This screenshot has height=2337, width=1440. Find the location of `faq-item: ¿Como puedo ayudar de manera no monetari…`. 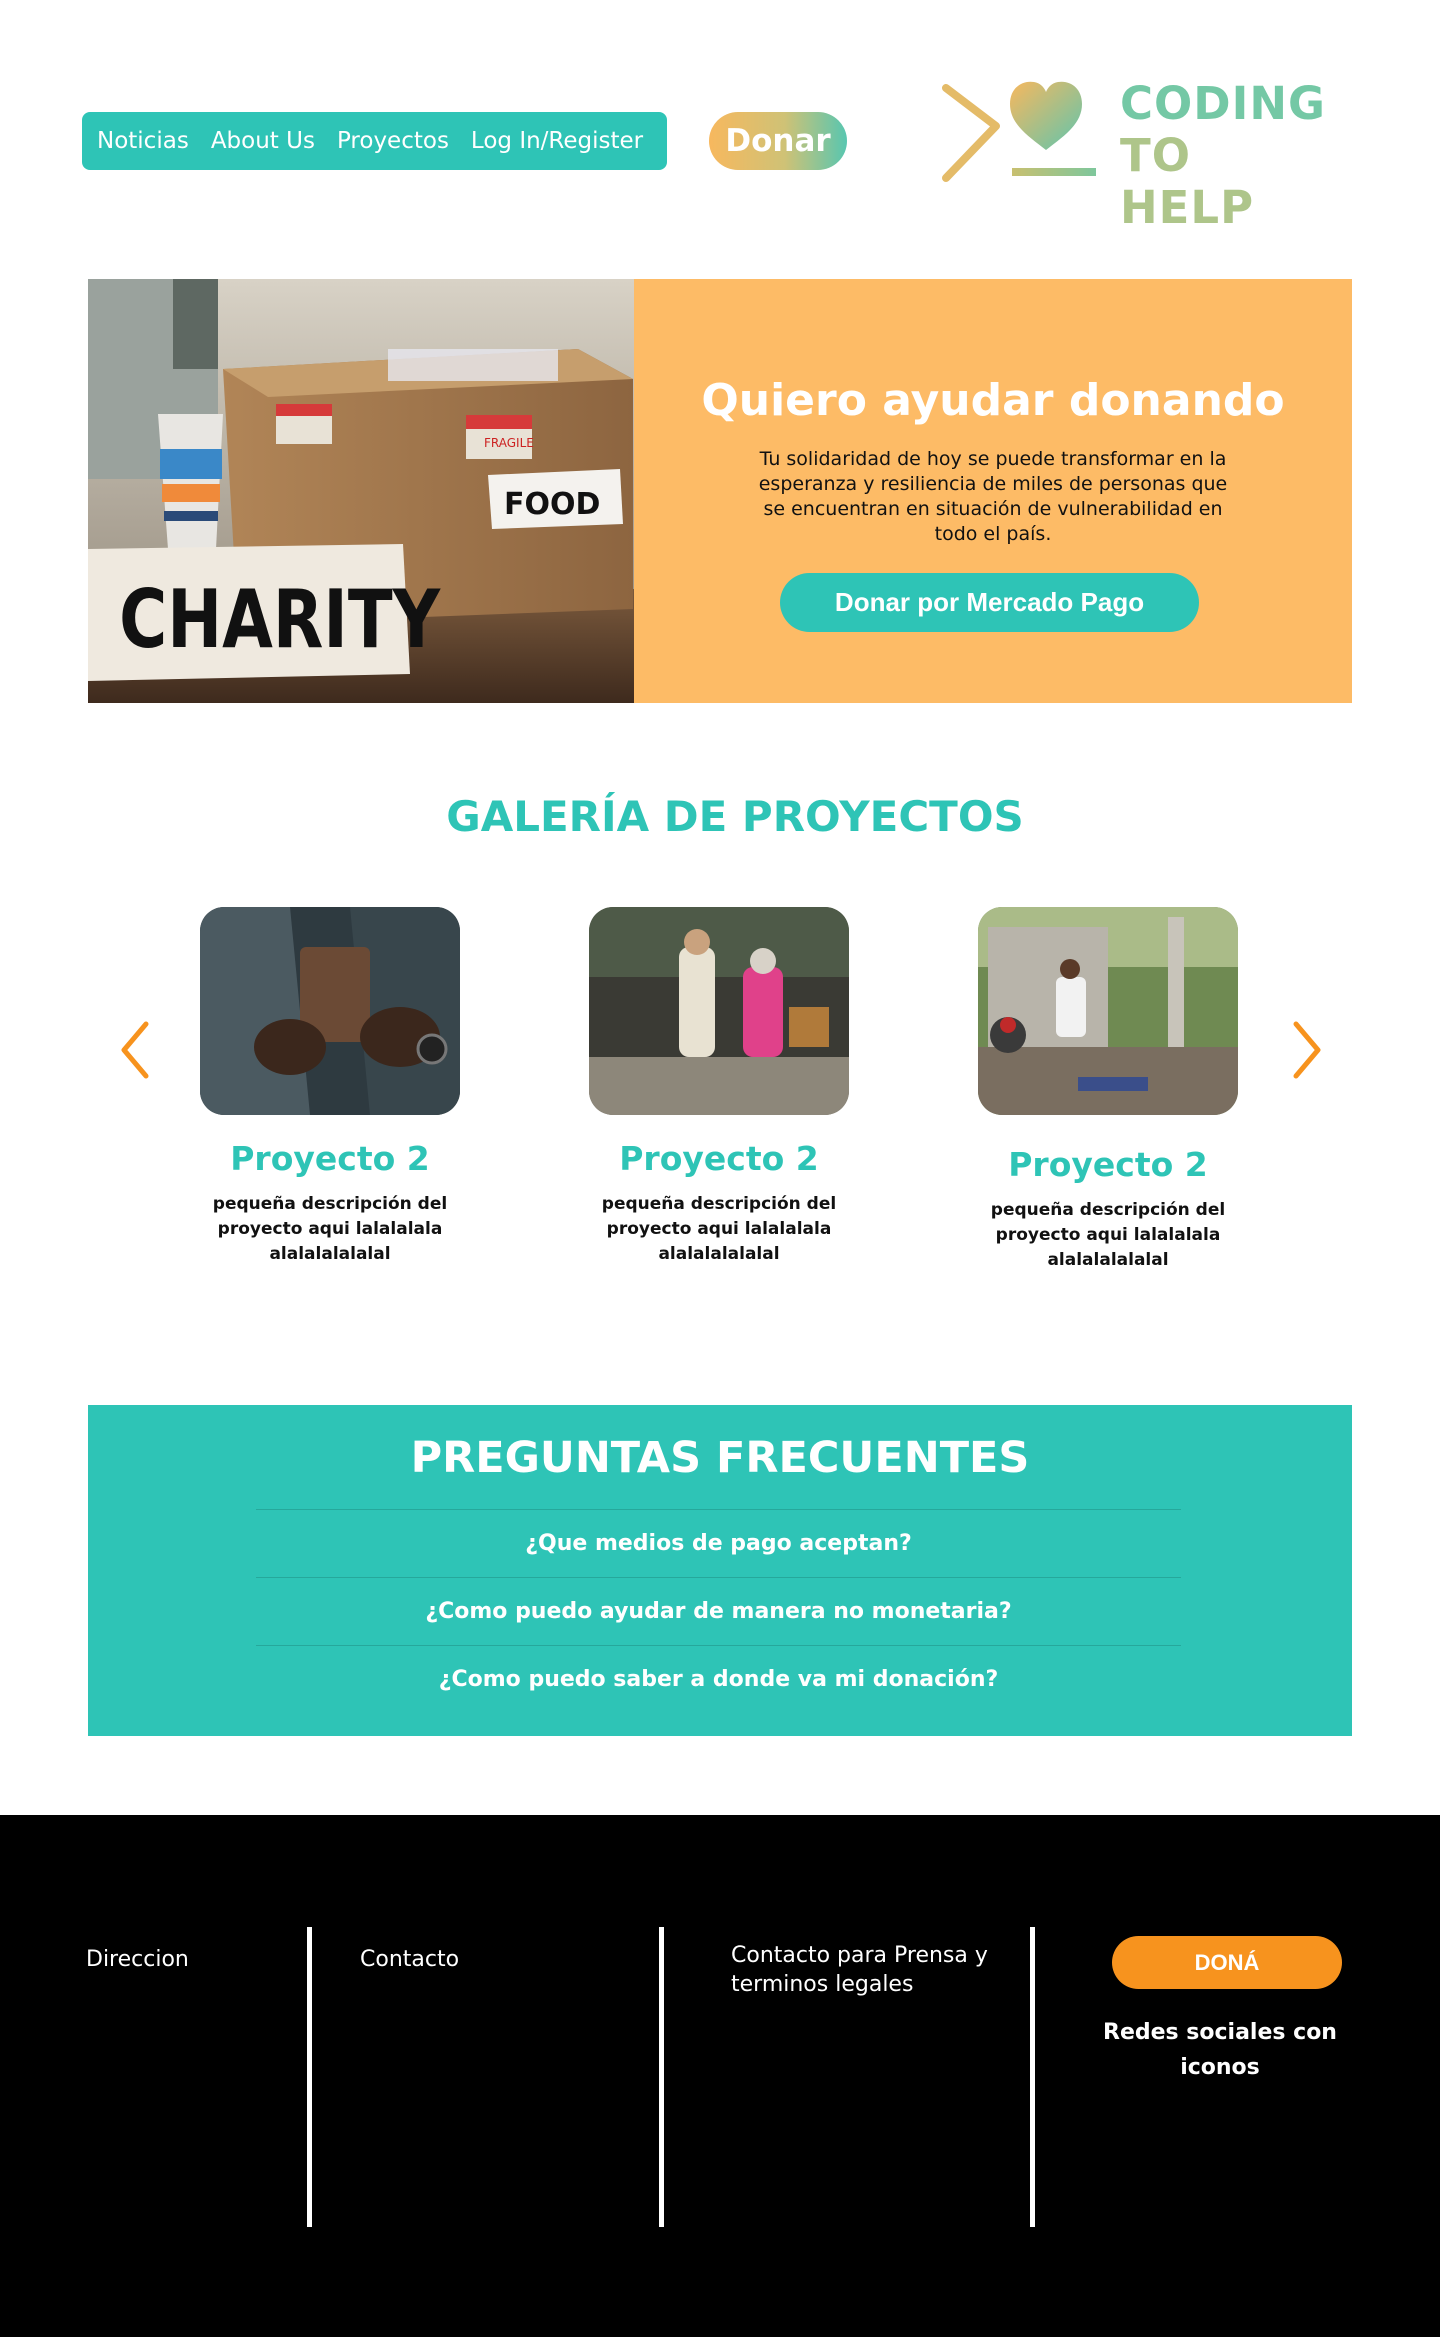

faq-item: ¿Como puedo ayudar de manera no monetari… is located at coordinates (718, 1611).